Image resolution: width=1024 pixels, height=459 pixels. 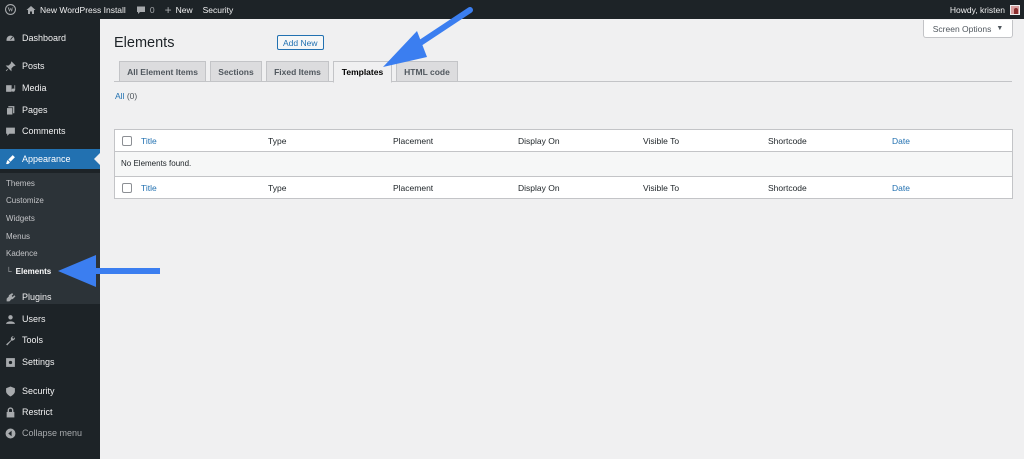 What do you see at coordinates (184, 9) in the screenshot?
I see `new-label: New` at bounding box center [184, 9].